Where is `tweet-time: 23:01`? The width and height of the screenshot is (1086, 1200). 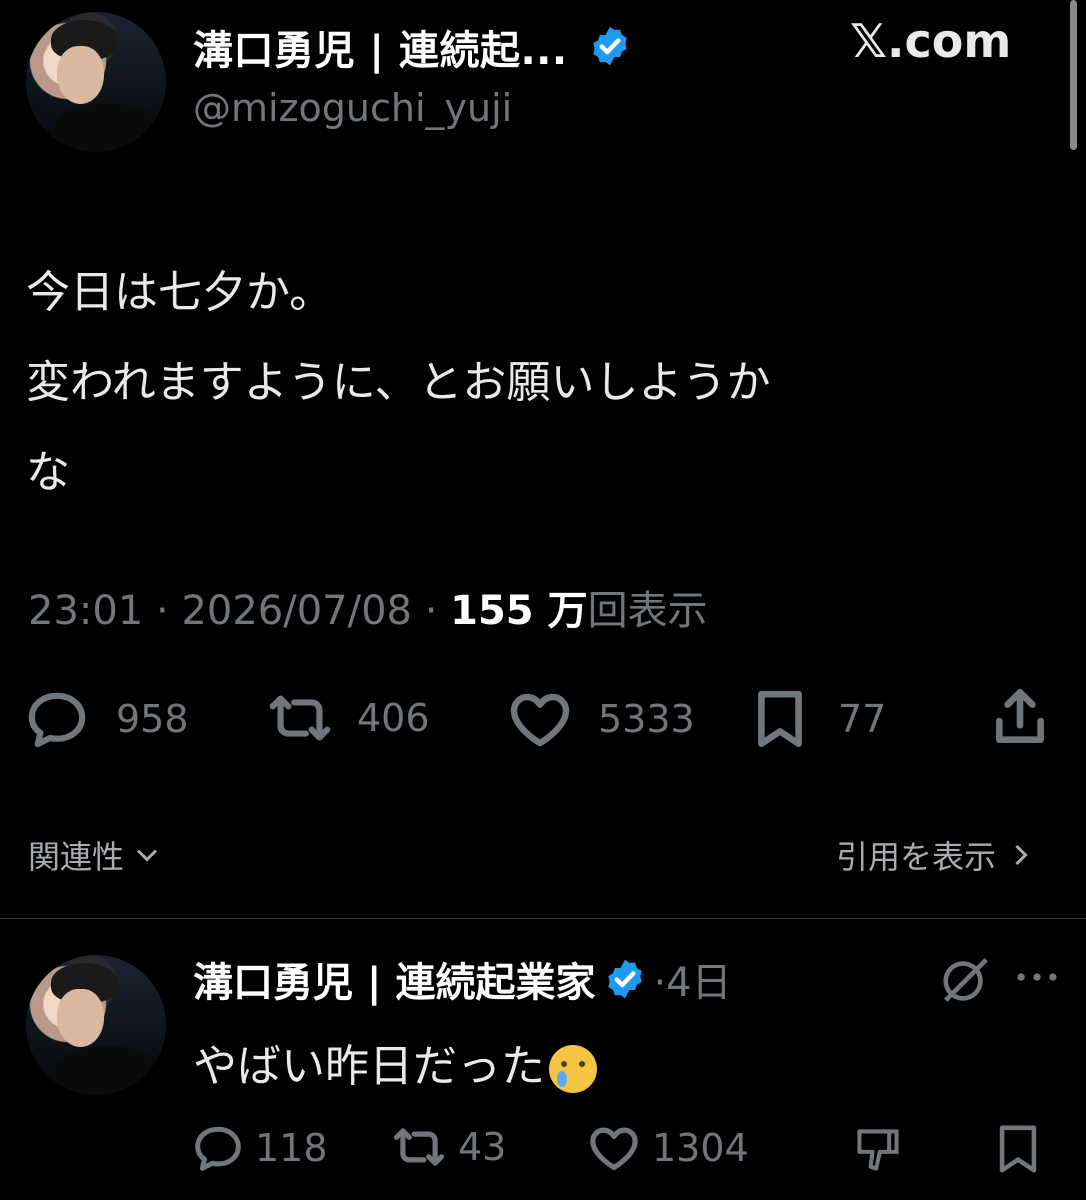 tweet-time: 23:01 is located at coordinates (85, 611).